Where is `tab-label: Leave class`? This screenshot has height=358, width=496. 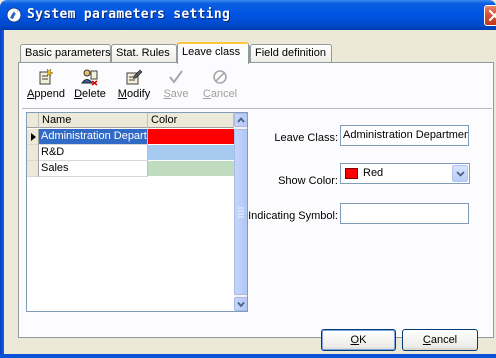 tab-label: Leave class is located at coordinates (211, 52).